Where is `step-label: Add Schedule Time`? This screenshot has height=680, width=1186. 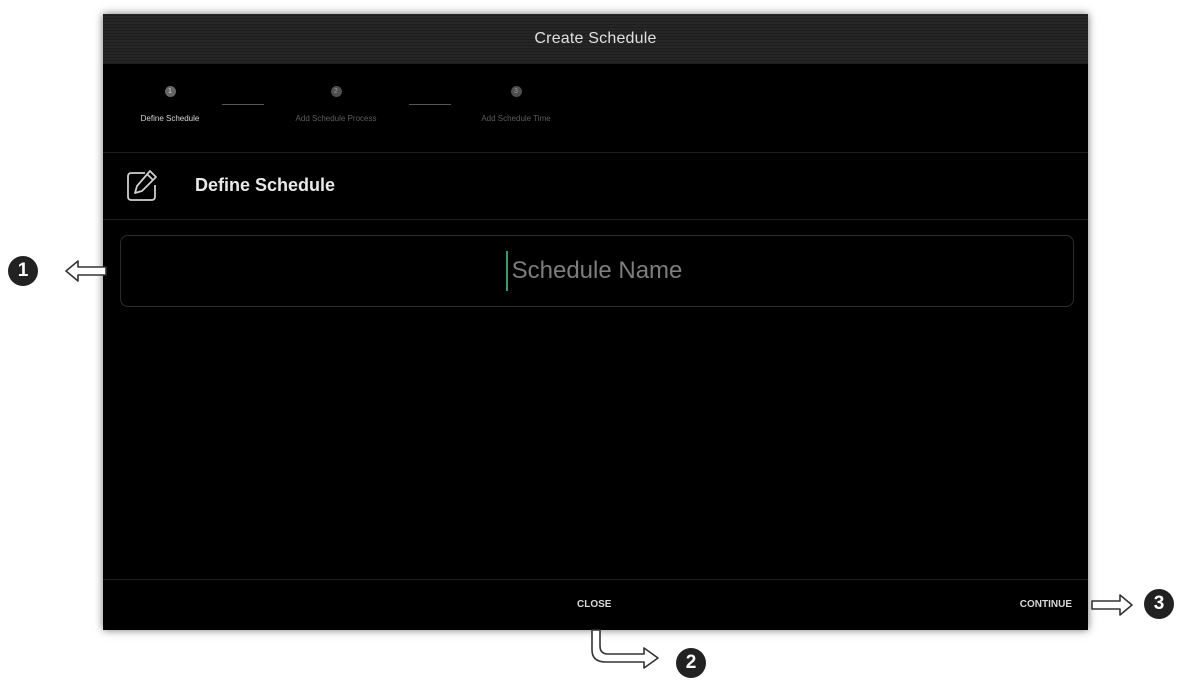
step-label: Add Schedule Time is located at coordinates (516, 118).